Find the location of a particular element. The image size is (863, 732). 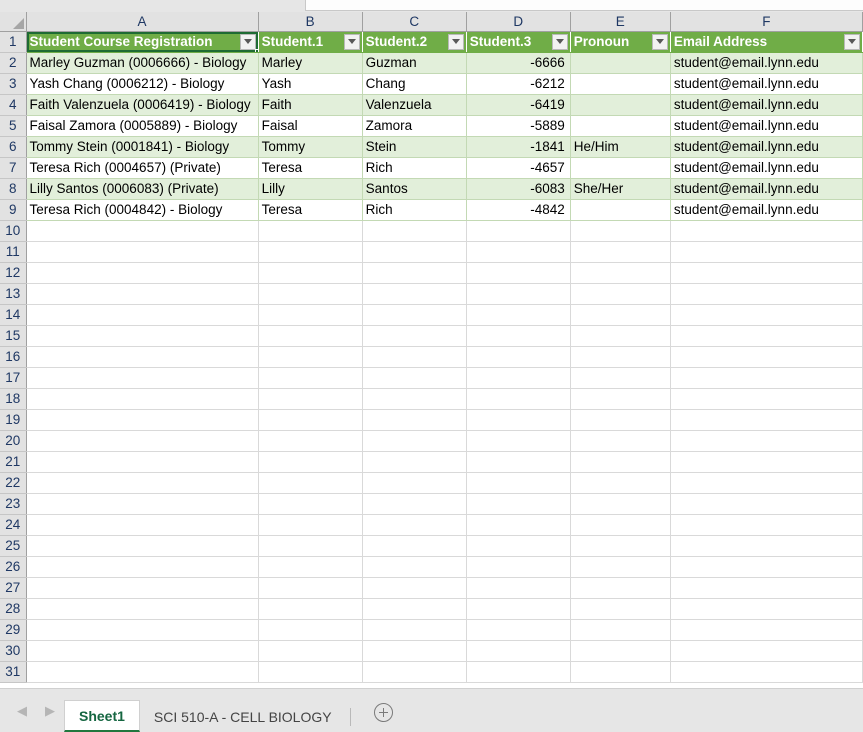

cell-B30 is located at coordinates (310, 651).